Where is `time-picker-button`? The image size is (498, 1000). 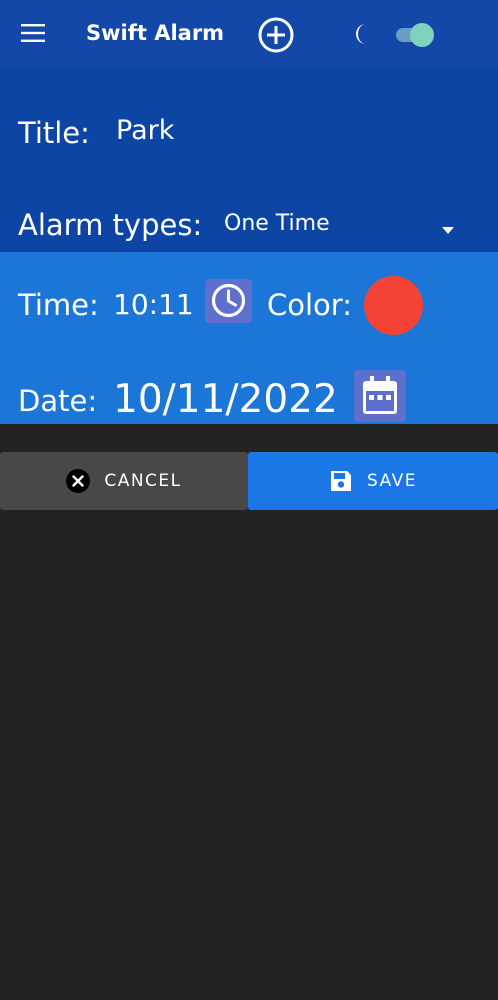 time-picker-button is located at coordinates (228, 301).